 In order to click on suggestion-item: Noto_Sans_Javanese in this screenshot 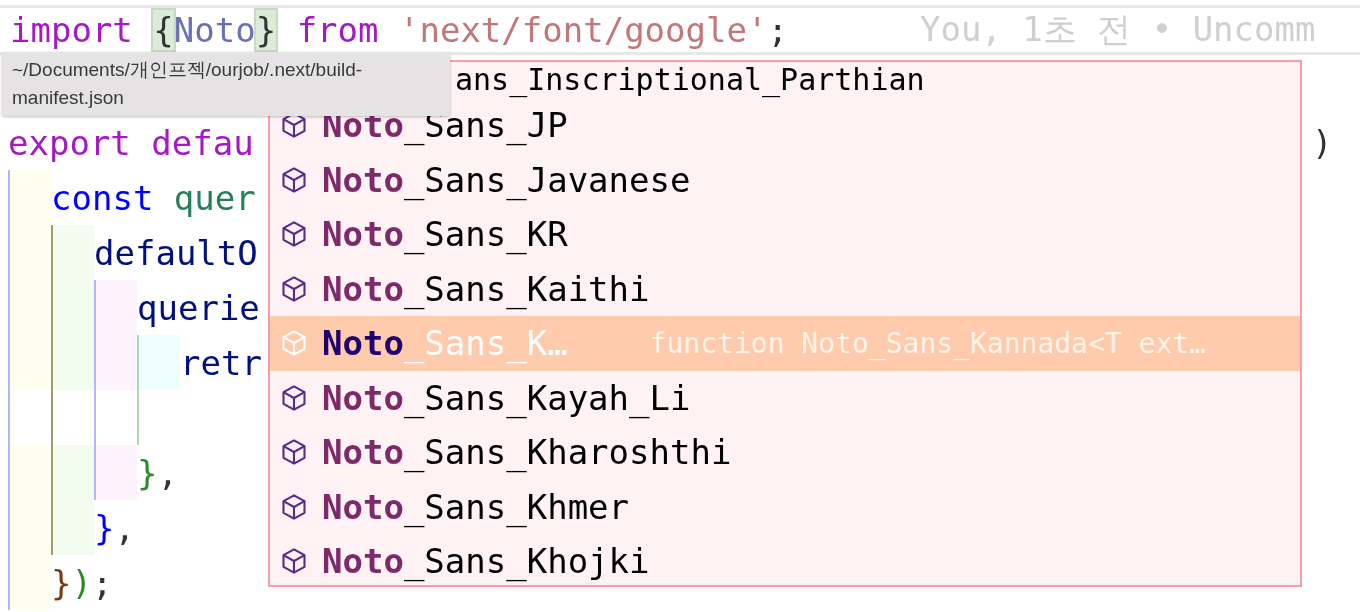, I will do `click(785, 179)`.